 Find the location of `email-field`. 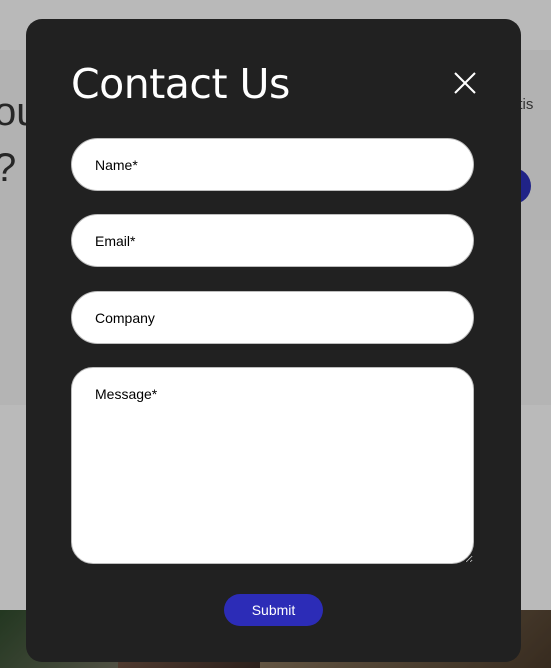

email-field is located at coordinates (272, 240).